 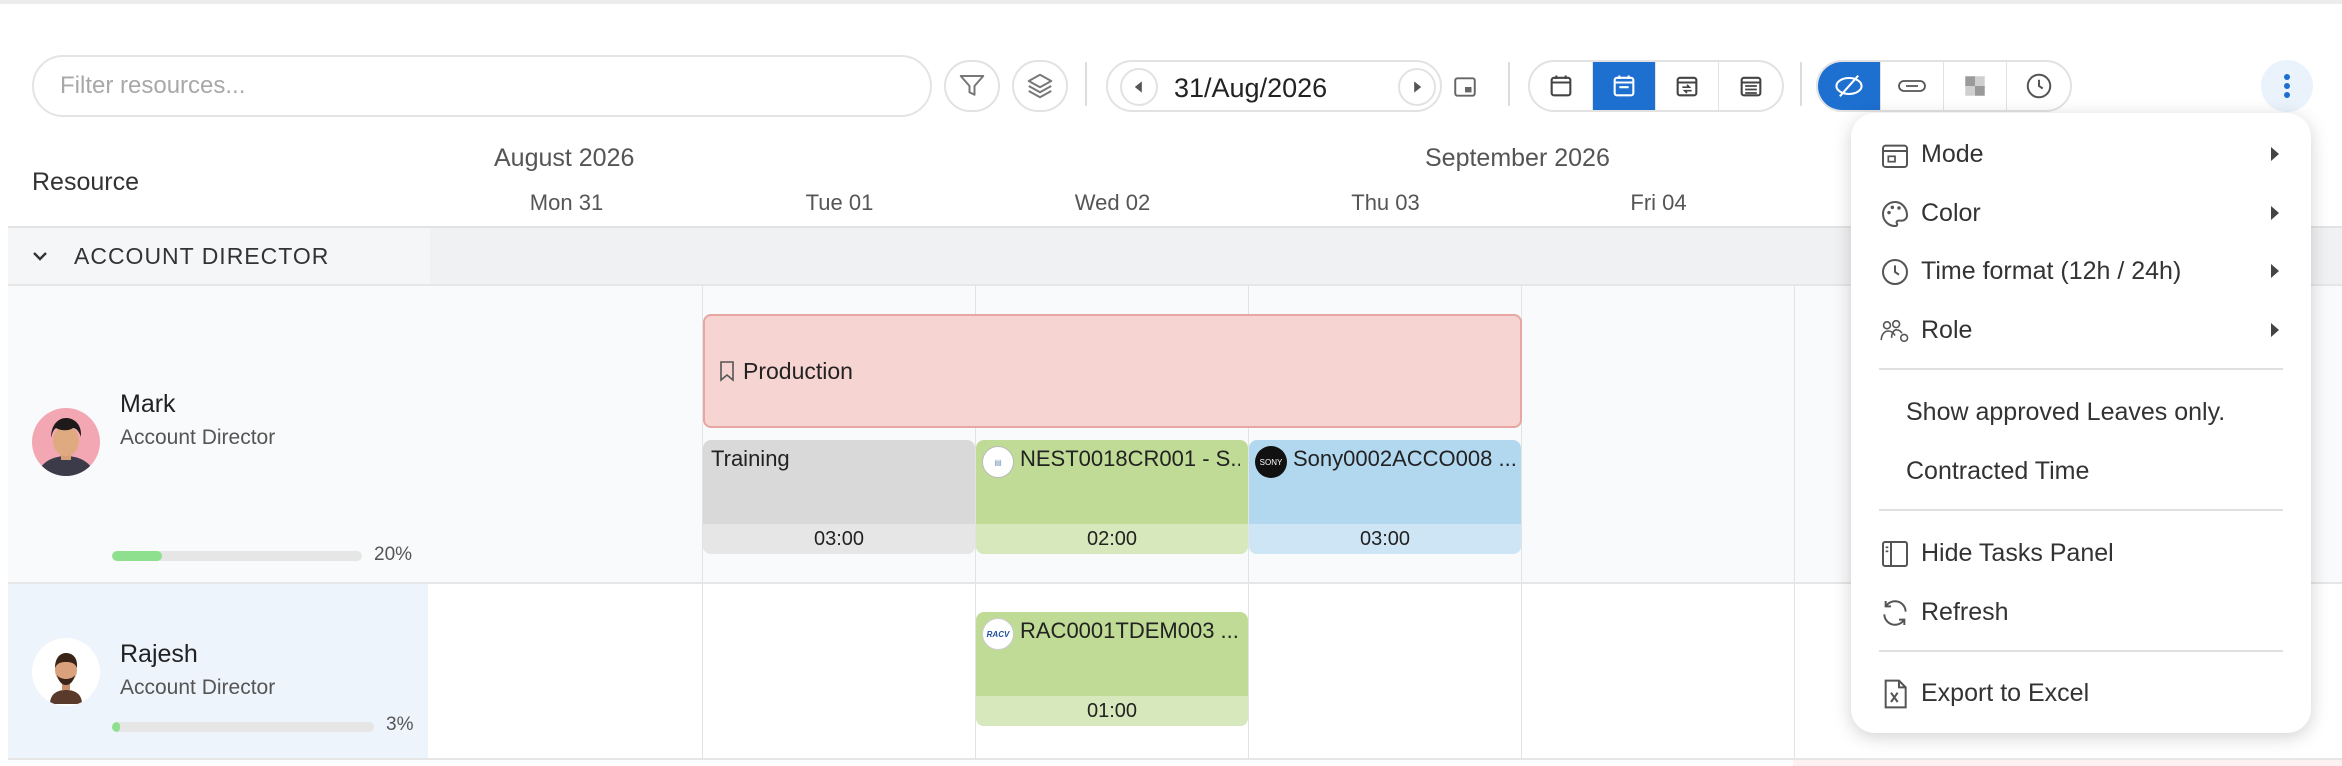 I want to click on time-toggle-button, so click(x=2038, y=86).